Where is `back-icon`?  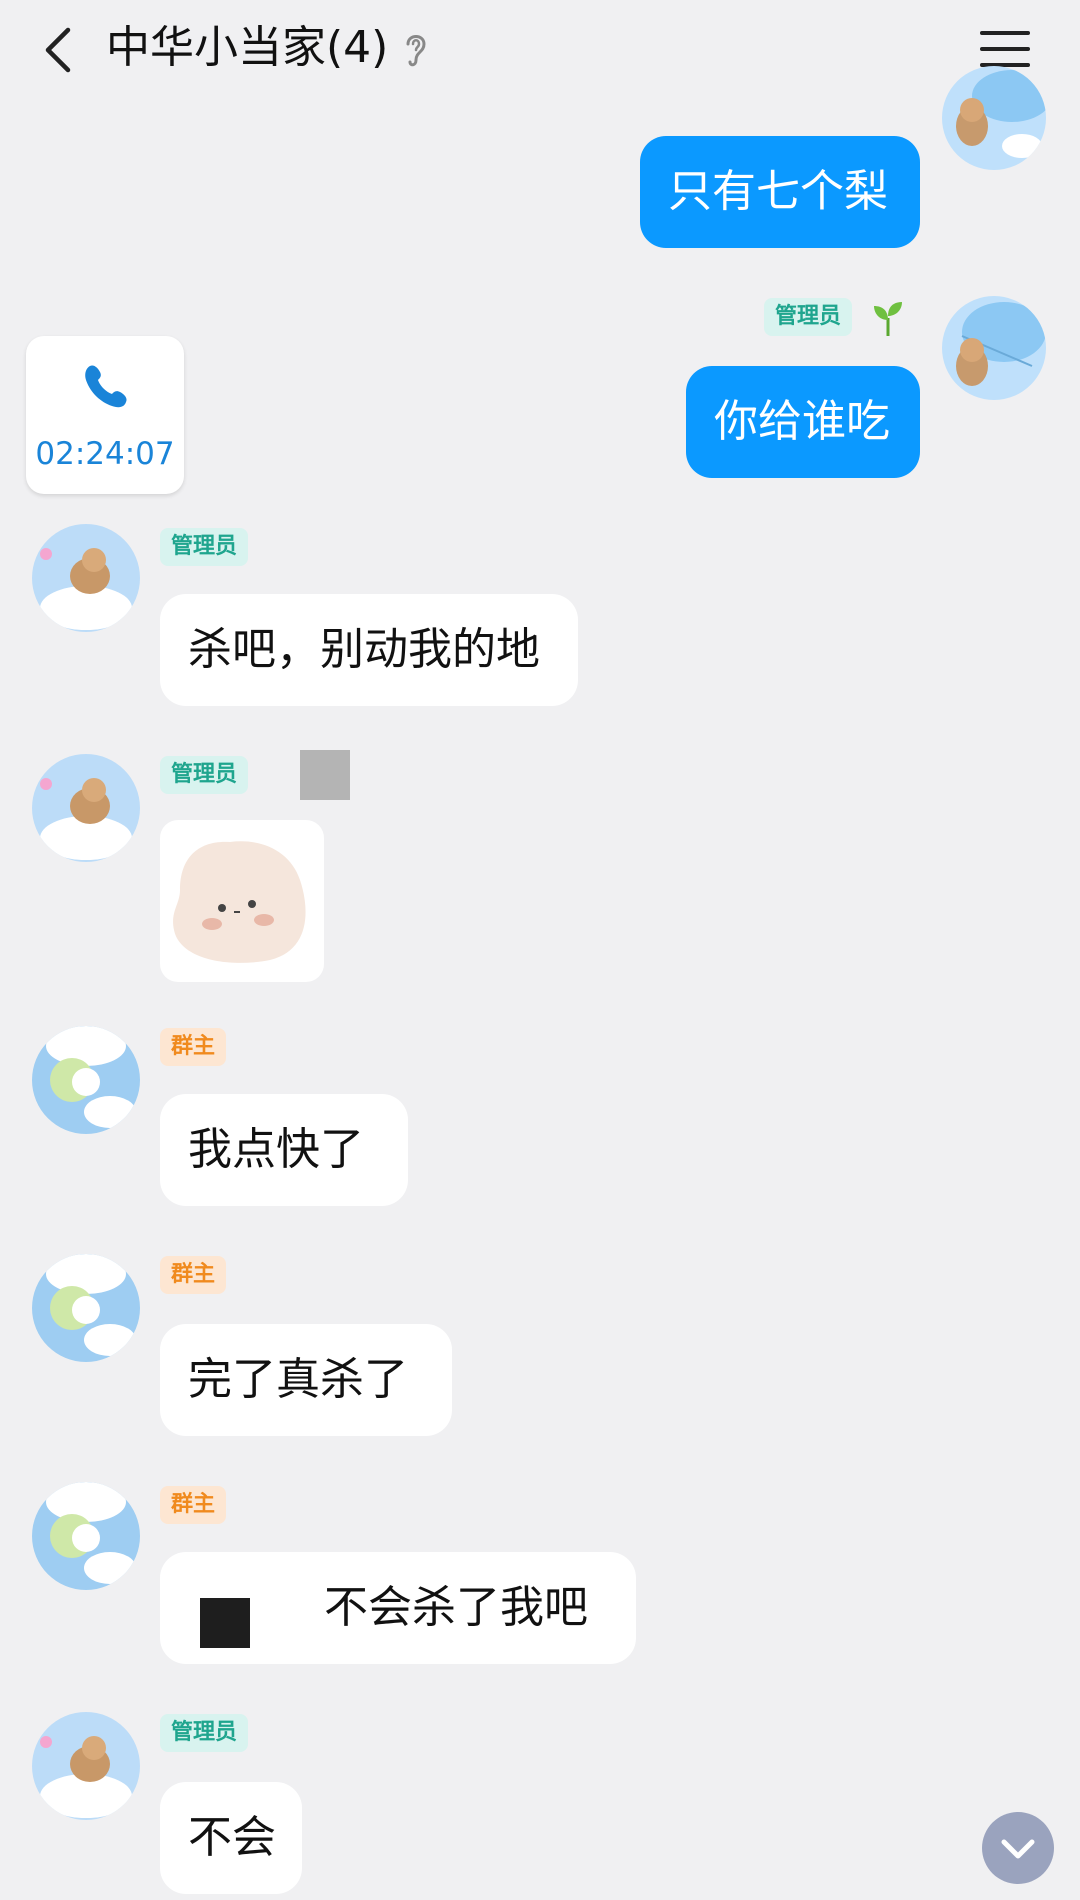
back-icon is located at coordinates (60, 50).